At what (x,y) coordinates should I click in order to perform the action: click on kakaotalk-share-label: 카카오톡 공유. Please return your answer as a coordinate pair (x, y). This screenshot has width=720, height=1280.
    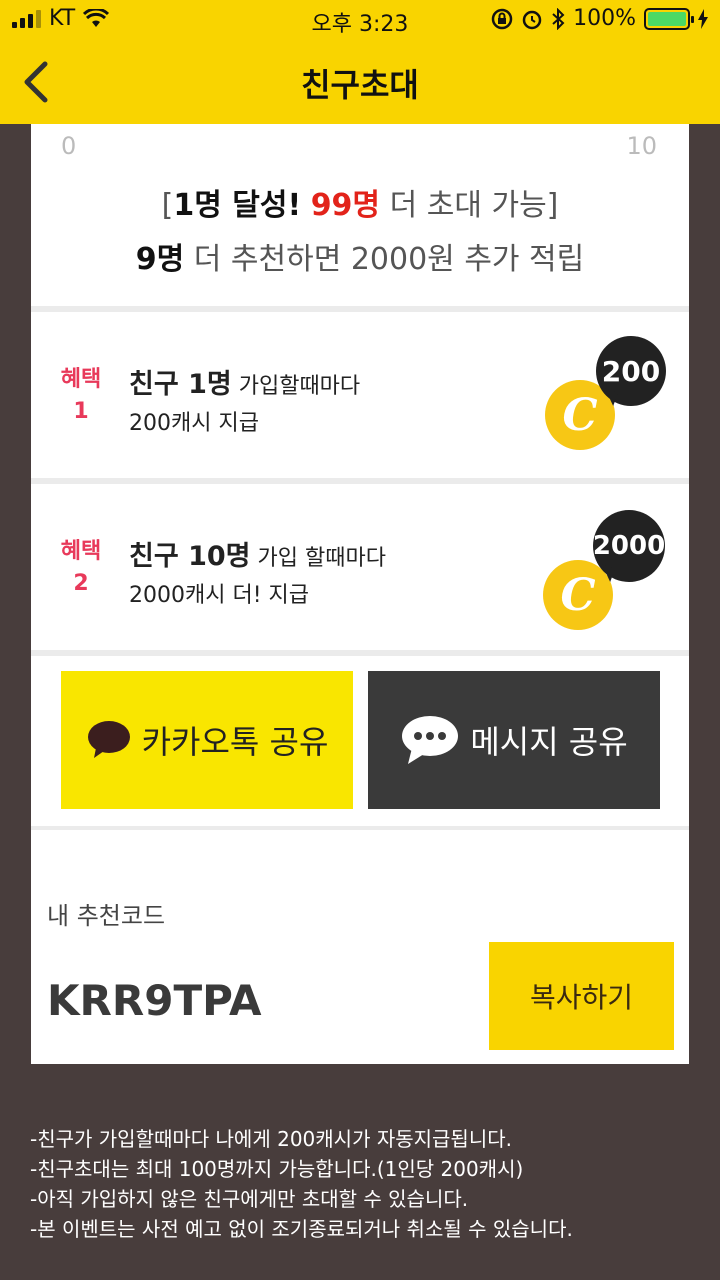
    Looking at the image, I should click on (235, 742).